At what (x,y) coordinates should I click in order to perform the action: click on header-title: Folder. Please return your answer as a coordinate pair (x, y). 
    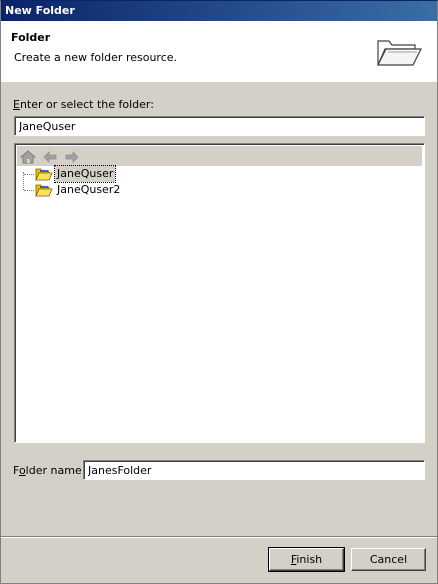
    Looking at the image, I should click on (31, 37).